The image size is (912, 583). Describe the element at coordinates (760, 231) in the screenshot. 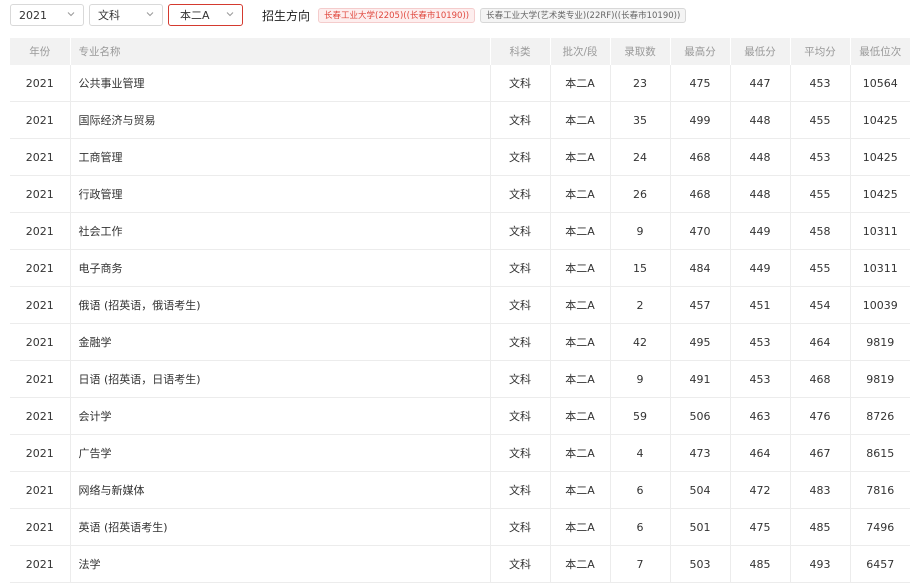

I see `cell-min-score: 449` at that location.